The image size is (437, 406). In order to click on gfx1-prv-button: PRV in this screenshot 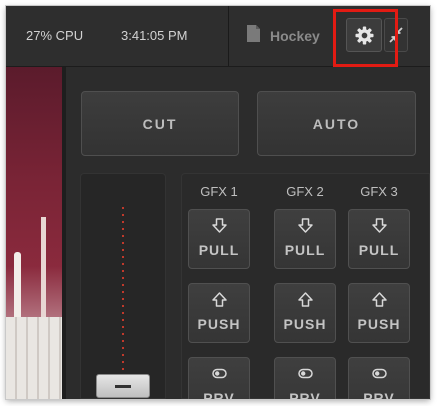, I will do `click(219, 378)`.